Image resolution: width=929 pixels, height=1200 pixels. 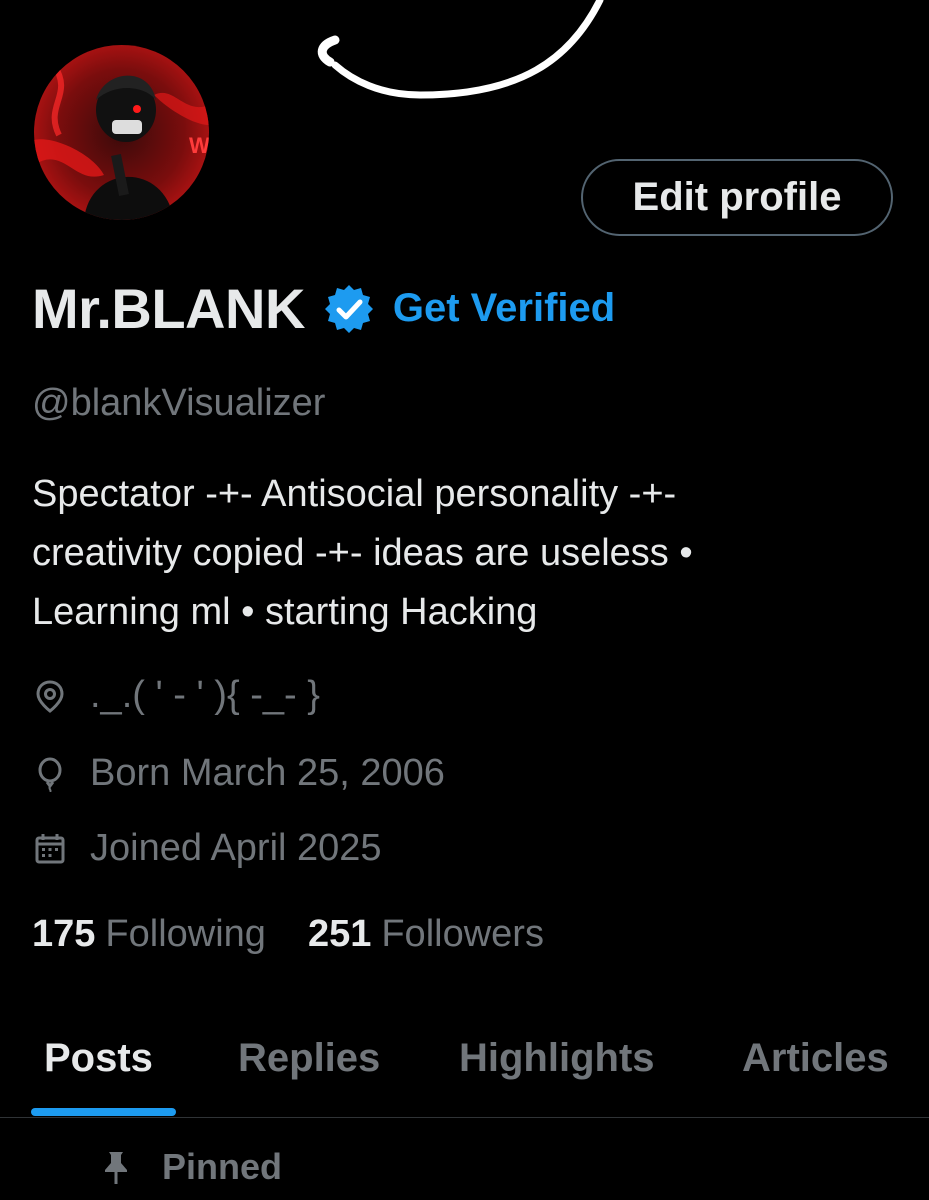 I want to click on following-link: 175 Following, so click(x=149, y=934).